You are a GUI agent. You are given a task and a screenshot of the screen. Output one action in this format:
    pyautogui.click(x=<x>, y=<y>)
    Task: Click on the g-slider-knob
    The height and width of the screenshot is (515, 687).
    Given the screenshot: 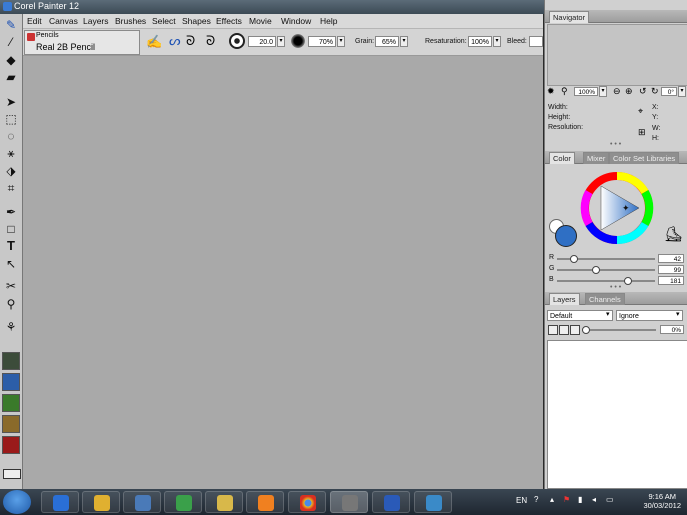 What is the action you would take?
    pyautogui.click(x=596, y=270)
    